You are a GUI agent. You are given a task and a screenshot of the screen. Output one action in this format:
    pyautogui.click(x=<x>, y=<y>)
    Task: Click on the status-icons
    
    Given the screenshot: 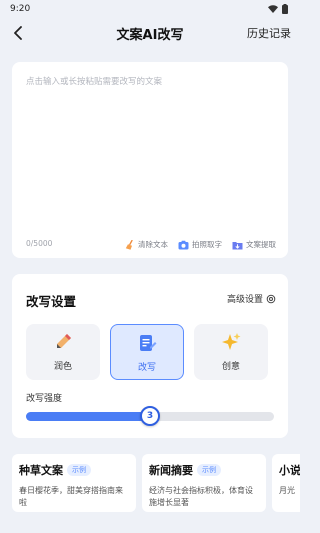 What is the action you would take?
    pyautogui.click(x=278, y=9)
    